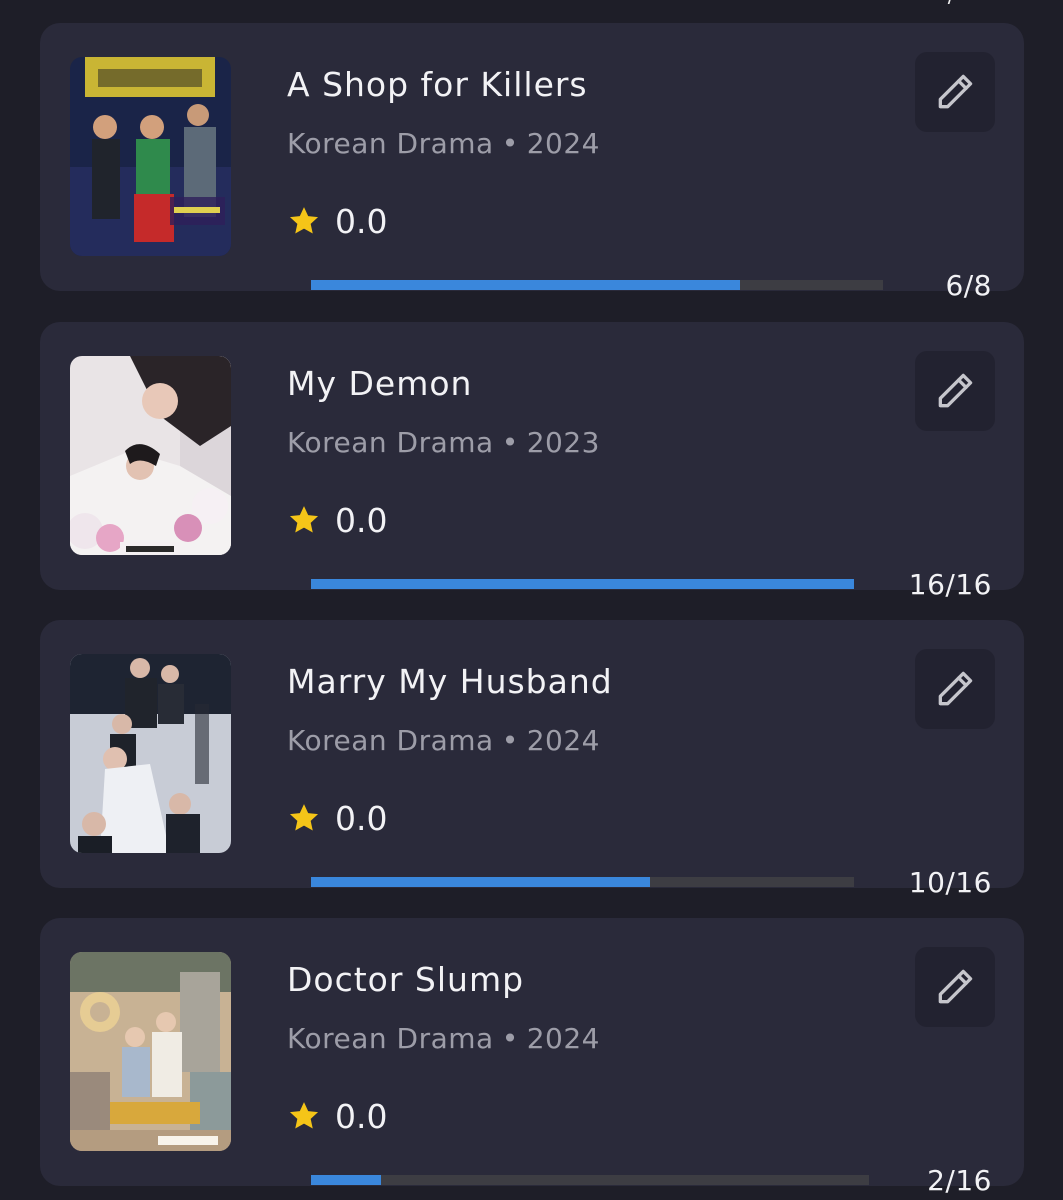 The height and width of the screenshot is (1200, 1063). What do you see at coordinates (950, 584) in the screenshot?
I see `episode-count: 16/16` at bounding box center [950, 584].